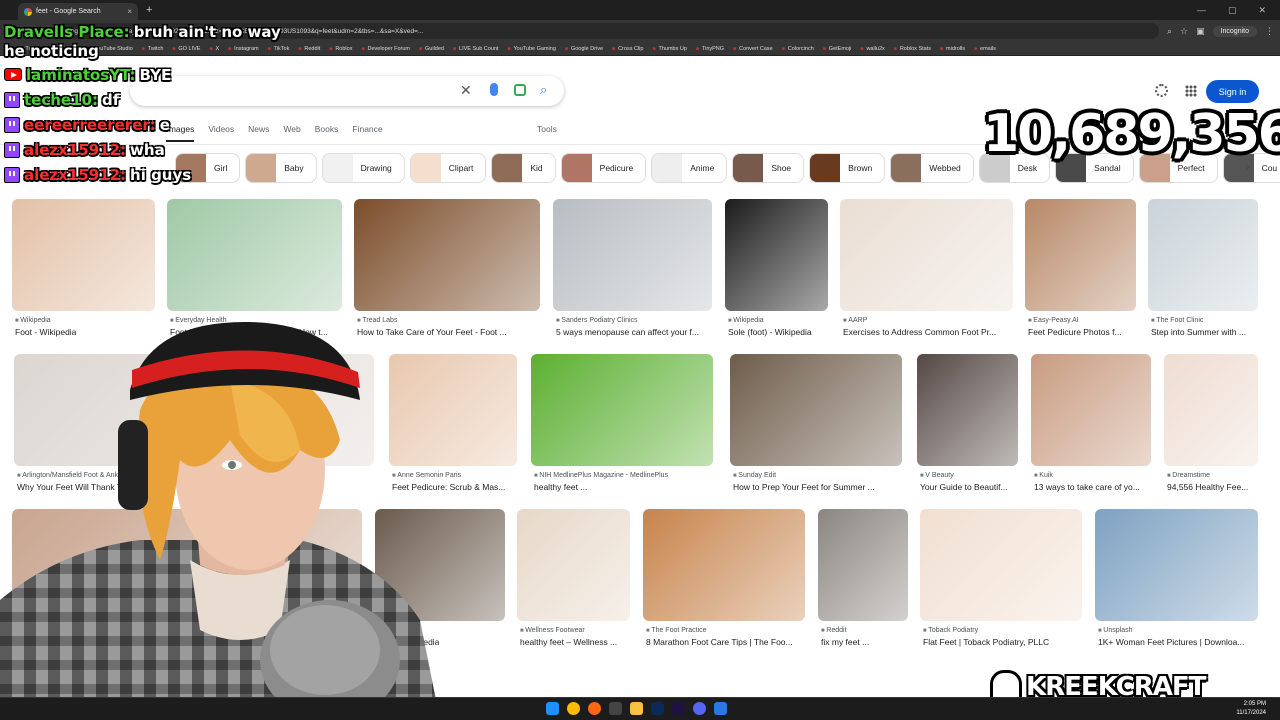 This screenshot has height=720, width=1280. I want to click on start-icon, so click(552, 708).